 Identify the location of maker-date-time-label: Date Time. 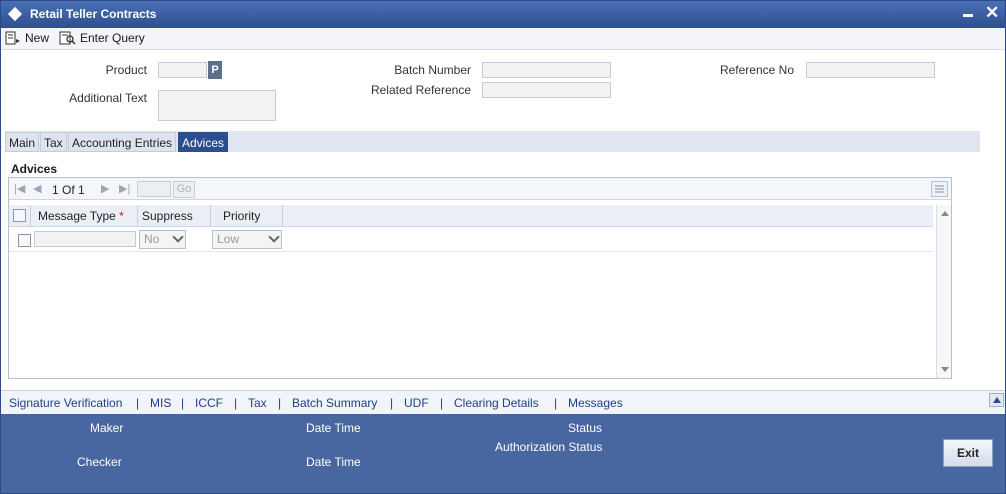
(333, 428).